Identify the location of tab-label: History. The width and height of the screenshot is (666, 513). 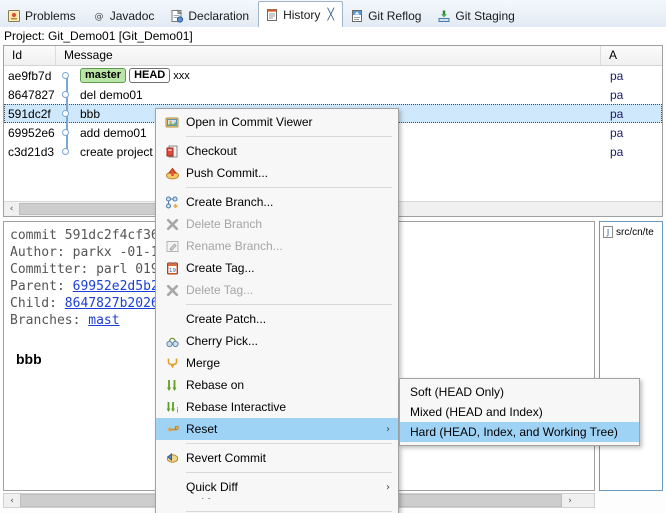
(302, 14).